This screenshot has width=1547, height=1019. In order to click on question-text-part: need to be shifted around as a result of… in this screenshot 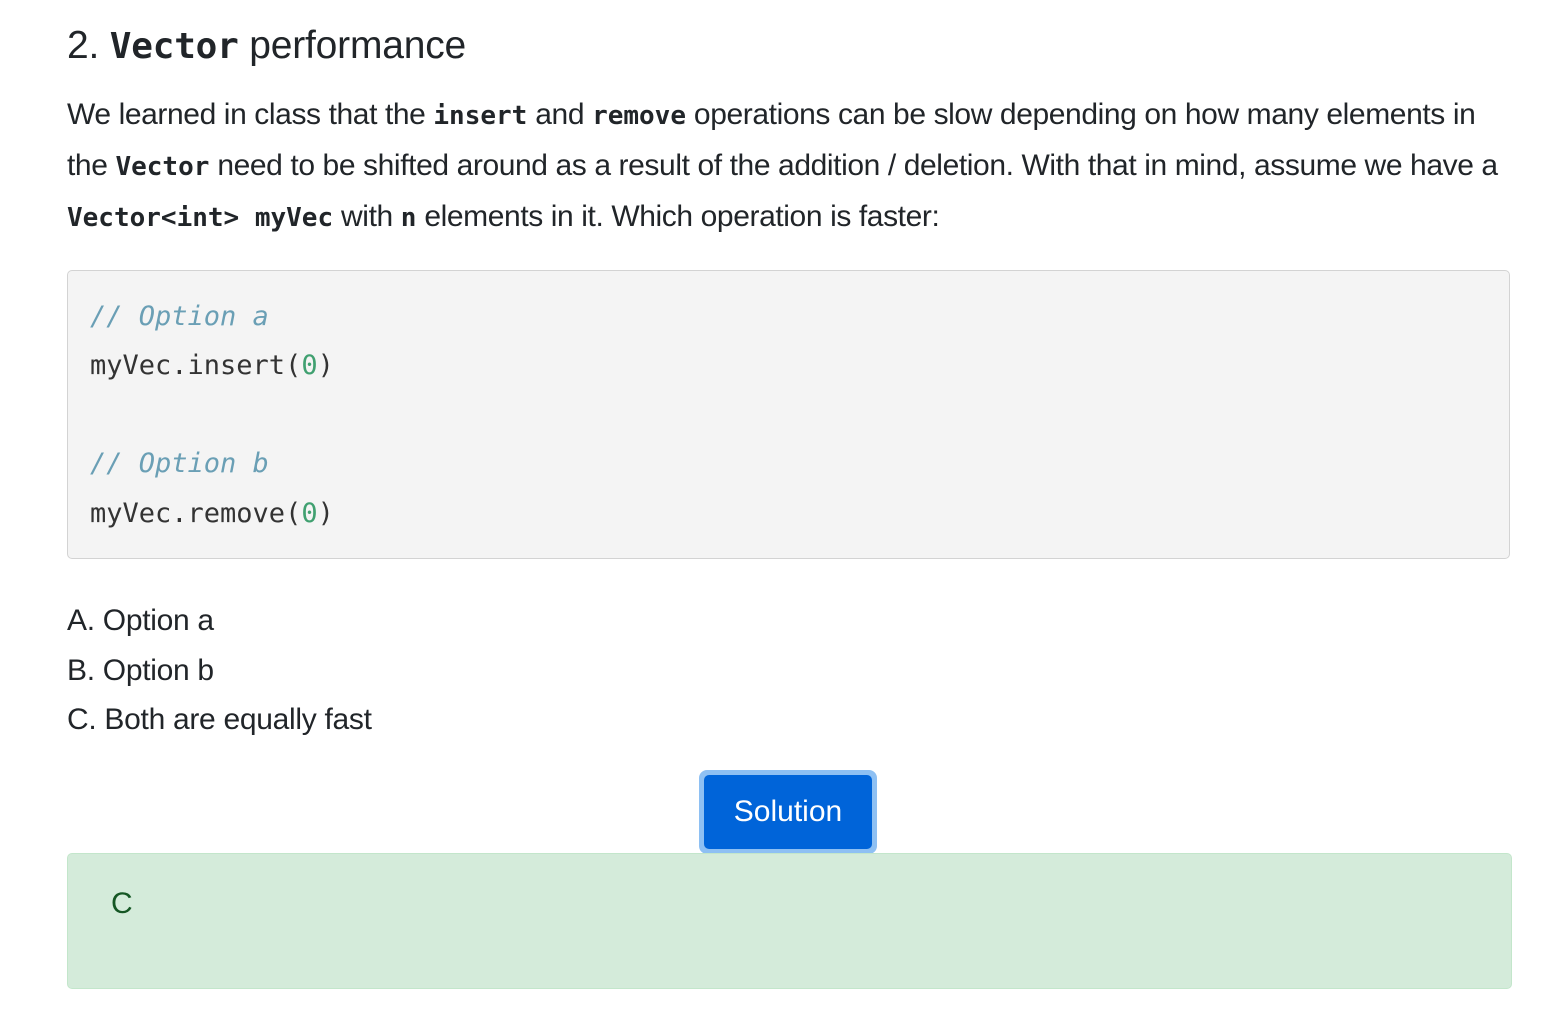, I will do `click(857, 165)`.